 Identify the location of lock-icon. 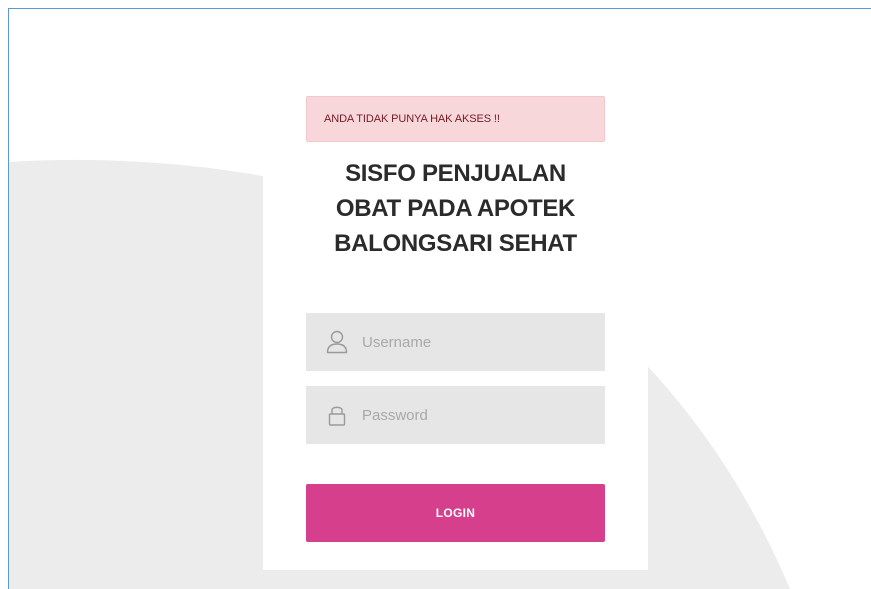
(337, 416).